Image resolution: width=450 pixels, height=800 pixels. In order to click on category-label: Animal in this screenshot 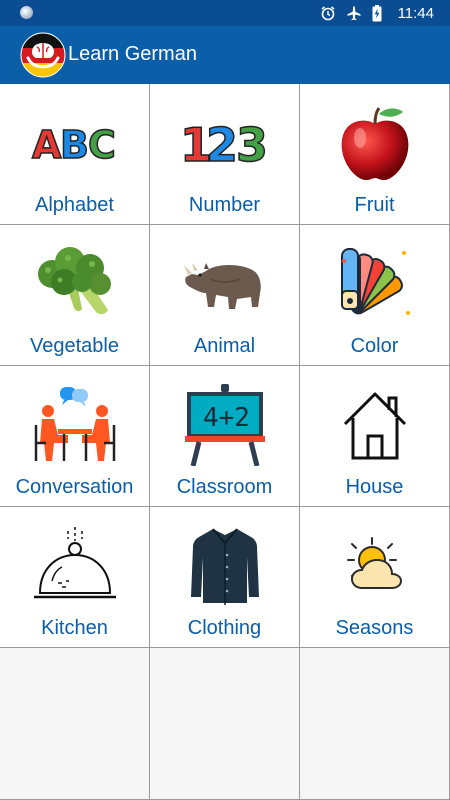, I will do `click(224, 346)`.